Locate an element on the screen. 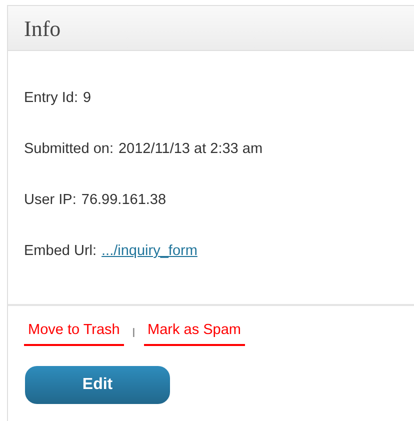 This screenshot has width=414, height=421. field-label: Submitted on: is located at coordinates (69, 149).